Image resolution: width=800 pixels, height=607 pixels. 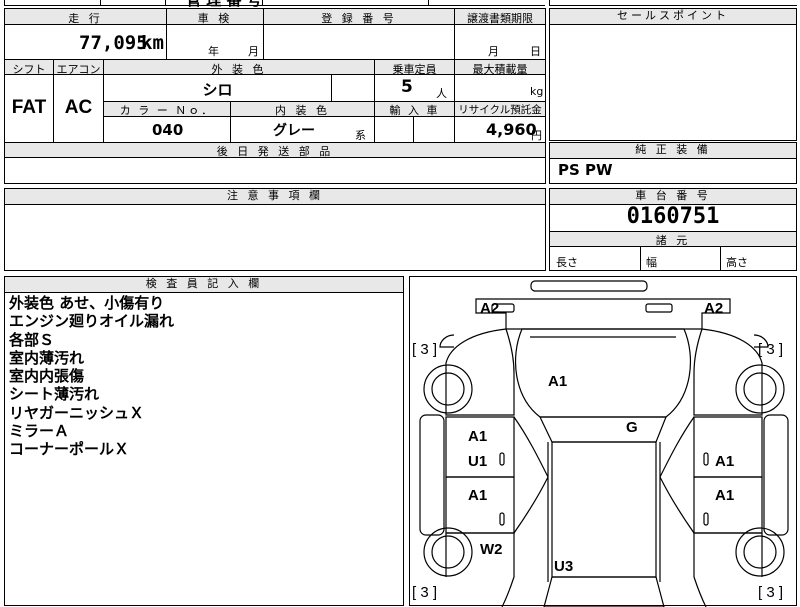 I want to click on inspector-note: コーナーポールＸ, so click(x=69, y=449).